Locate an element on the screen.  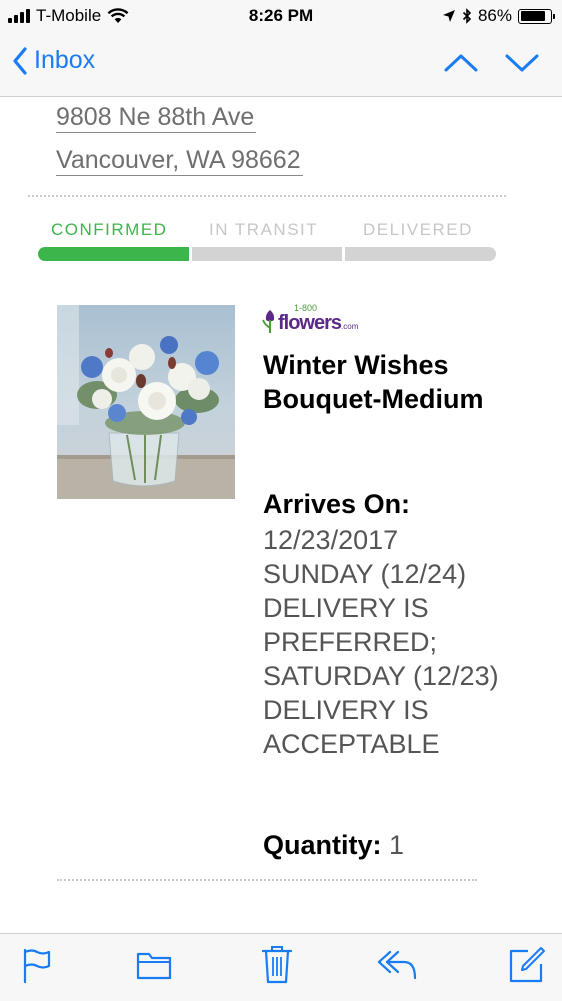
back-to-inbox-button: Inbox is located at coordinates (53, 60).